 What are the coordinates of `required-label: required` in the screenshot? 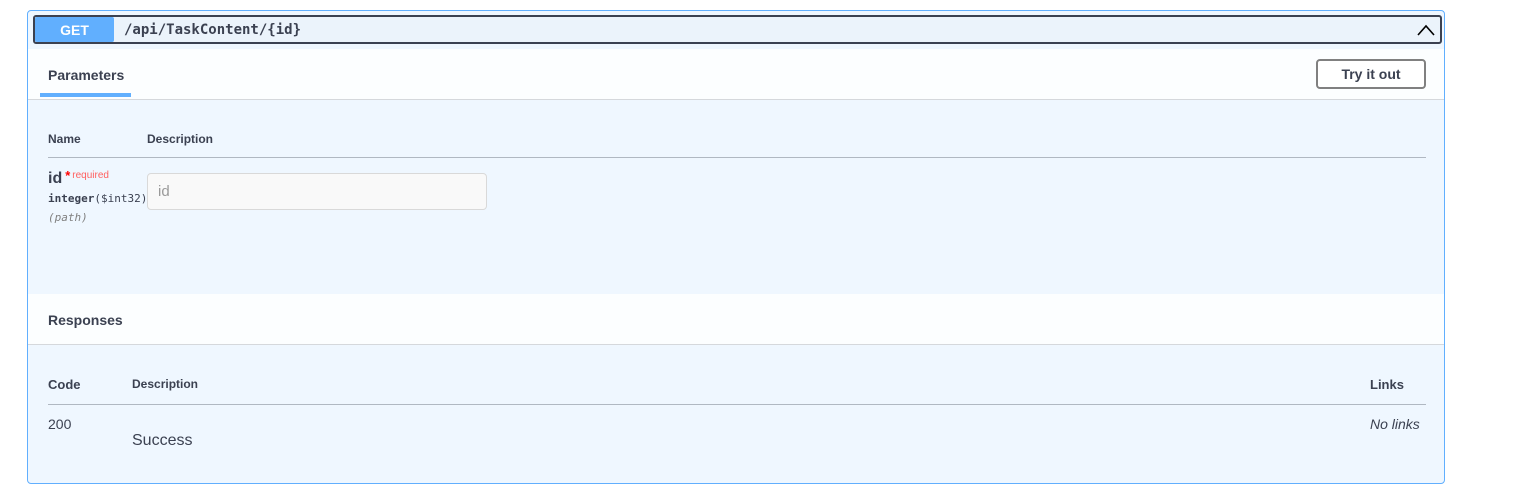 It's located at (90, 175).